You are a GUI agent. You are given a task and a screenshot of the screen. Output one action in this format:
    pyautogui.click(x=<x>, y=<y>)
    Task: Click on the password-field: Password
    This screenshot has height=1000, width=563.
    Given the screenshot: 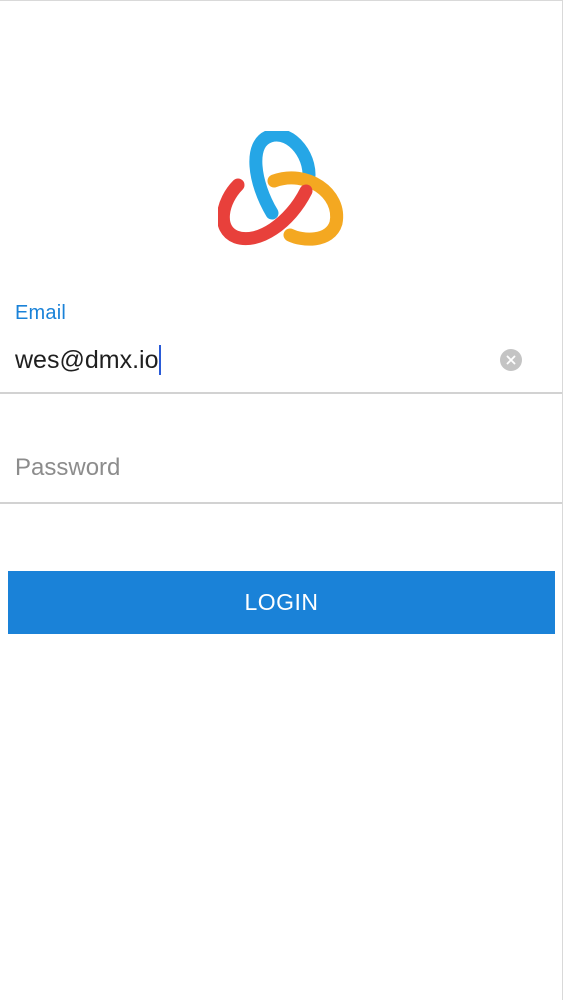 What is the action you would take?
    pyautogui.click(x=281, y=449)
    